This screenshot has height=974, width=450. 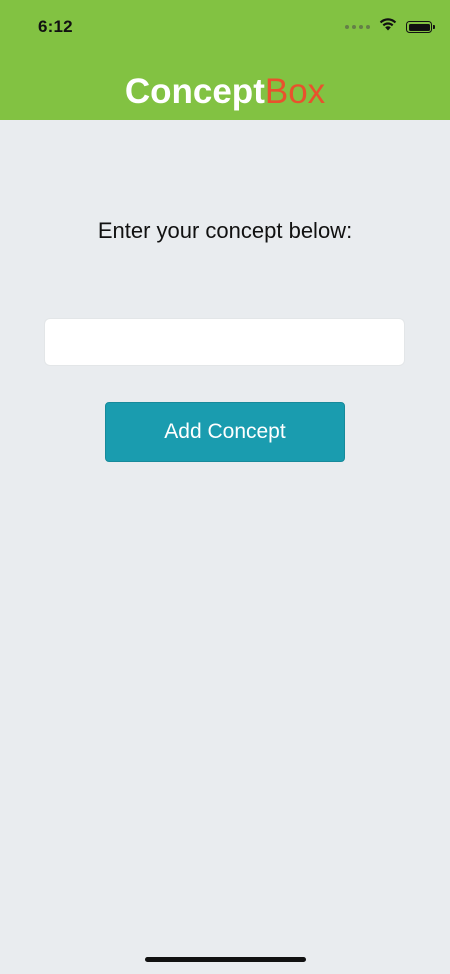 I want to click on status-bar: 6:12, so click(x=225, y=28).